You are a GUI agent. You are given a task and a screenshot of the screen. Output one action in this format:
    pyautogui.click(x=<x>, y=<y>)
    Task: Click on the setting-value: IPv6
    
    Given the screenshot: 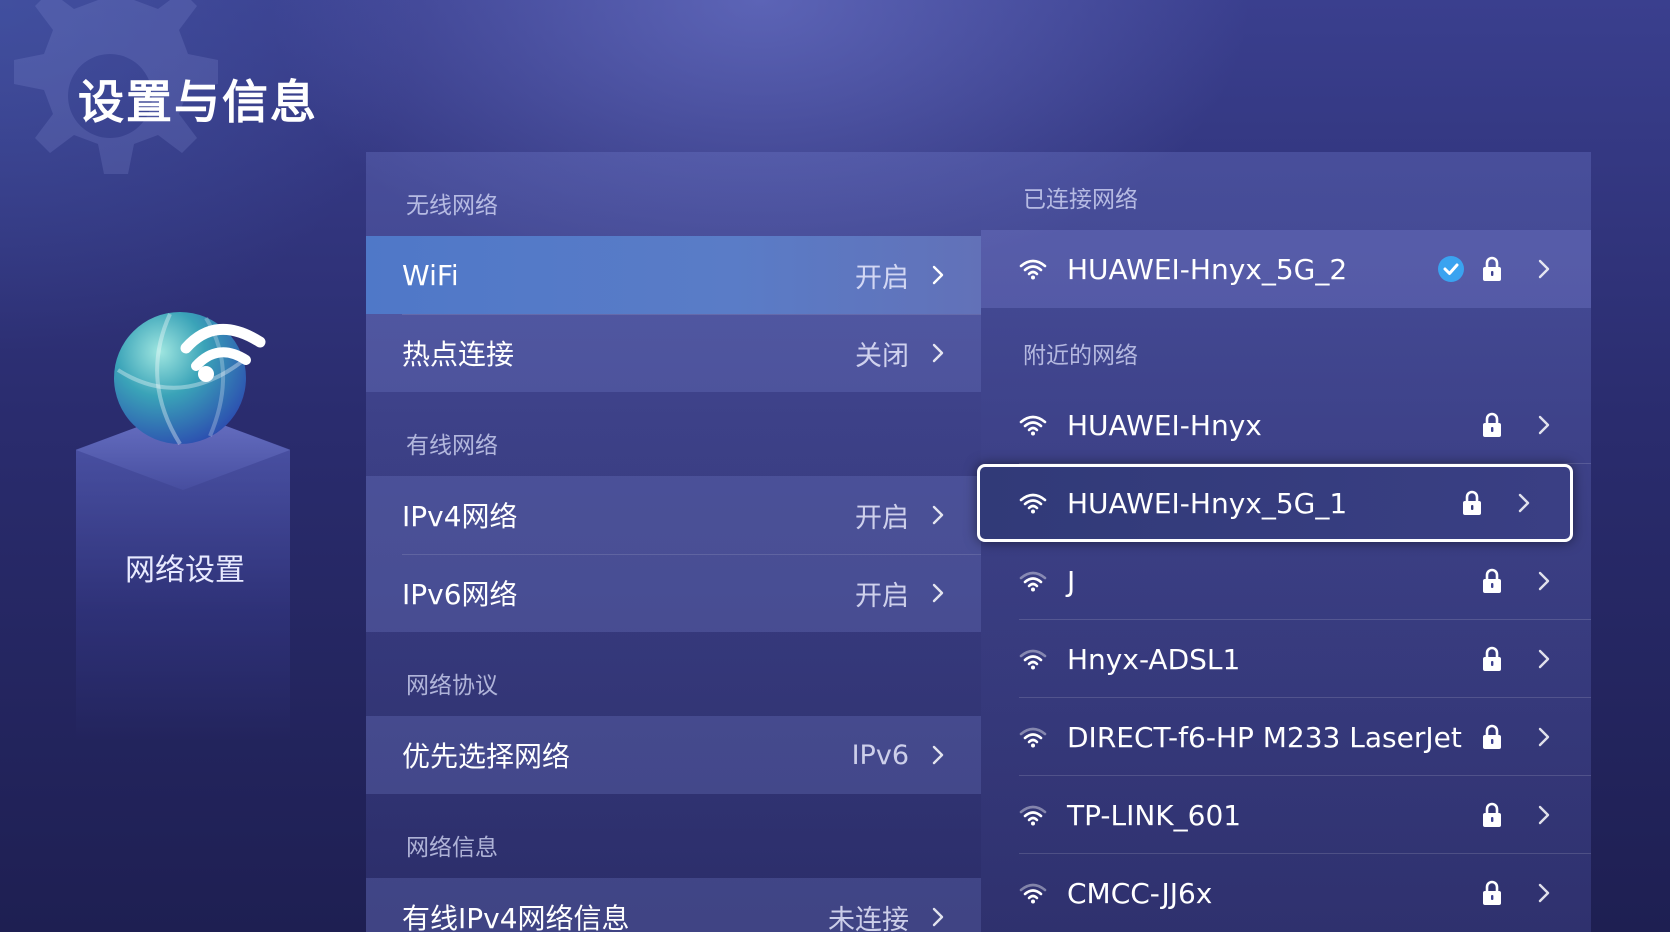 What is the action you would take?
    pyautogui.click(x=880, y=755)
    